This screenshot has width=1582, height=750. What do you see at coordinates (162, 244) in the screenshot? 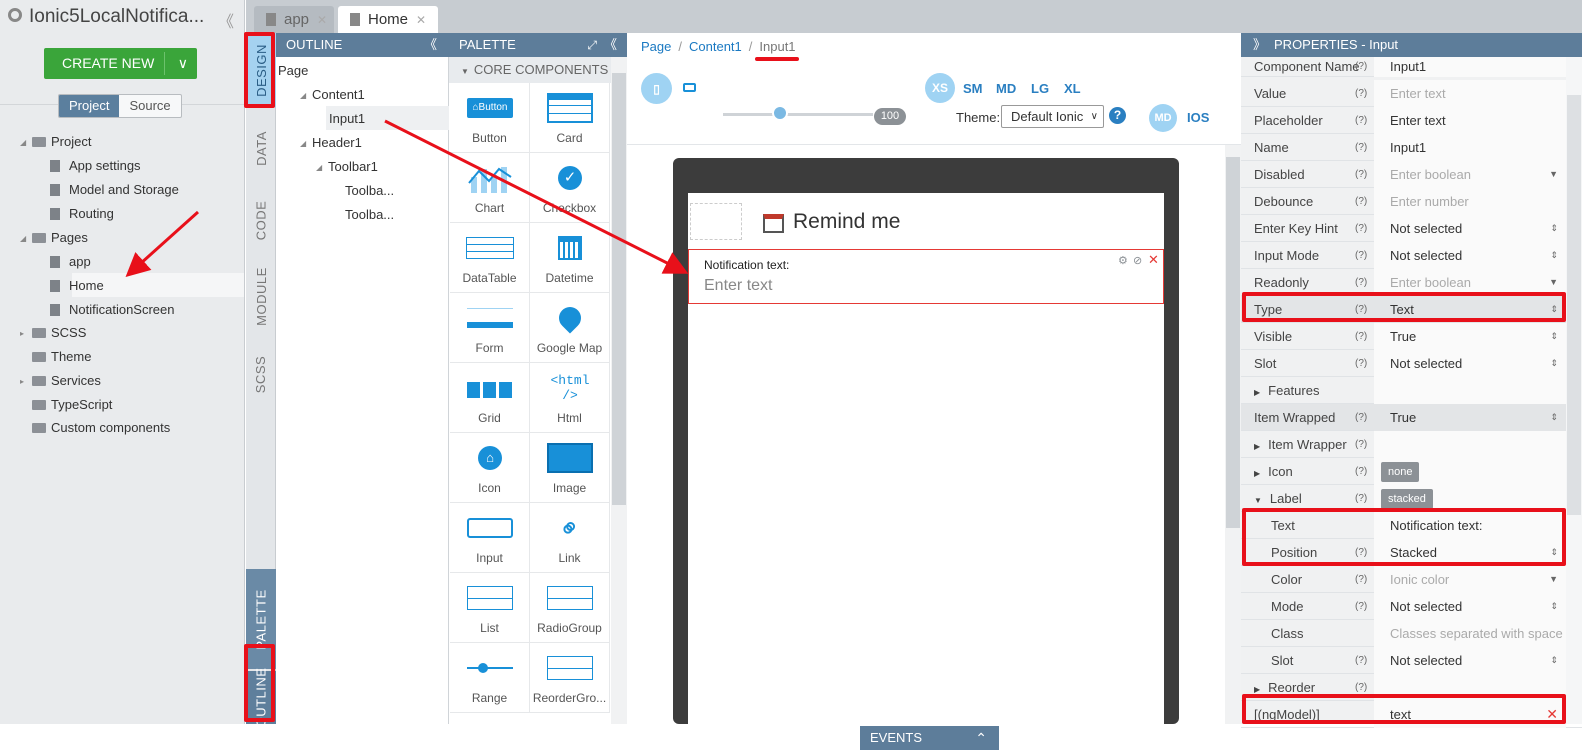
I see `arrow-to-home` at bounding box center [162, 244].